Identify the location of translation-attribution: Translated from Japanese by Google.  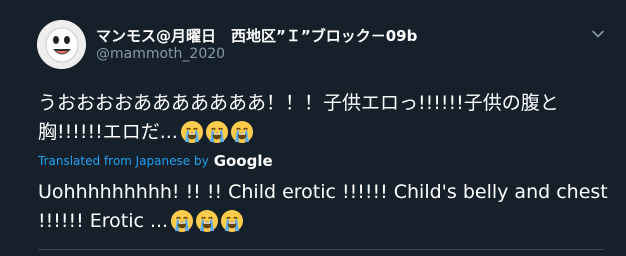
(155, 161).